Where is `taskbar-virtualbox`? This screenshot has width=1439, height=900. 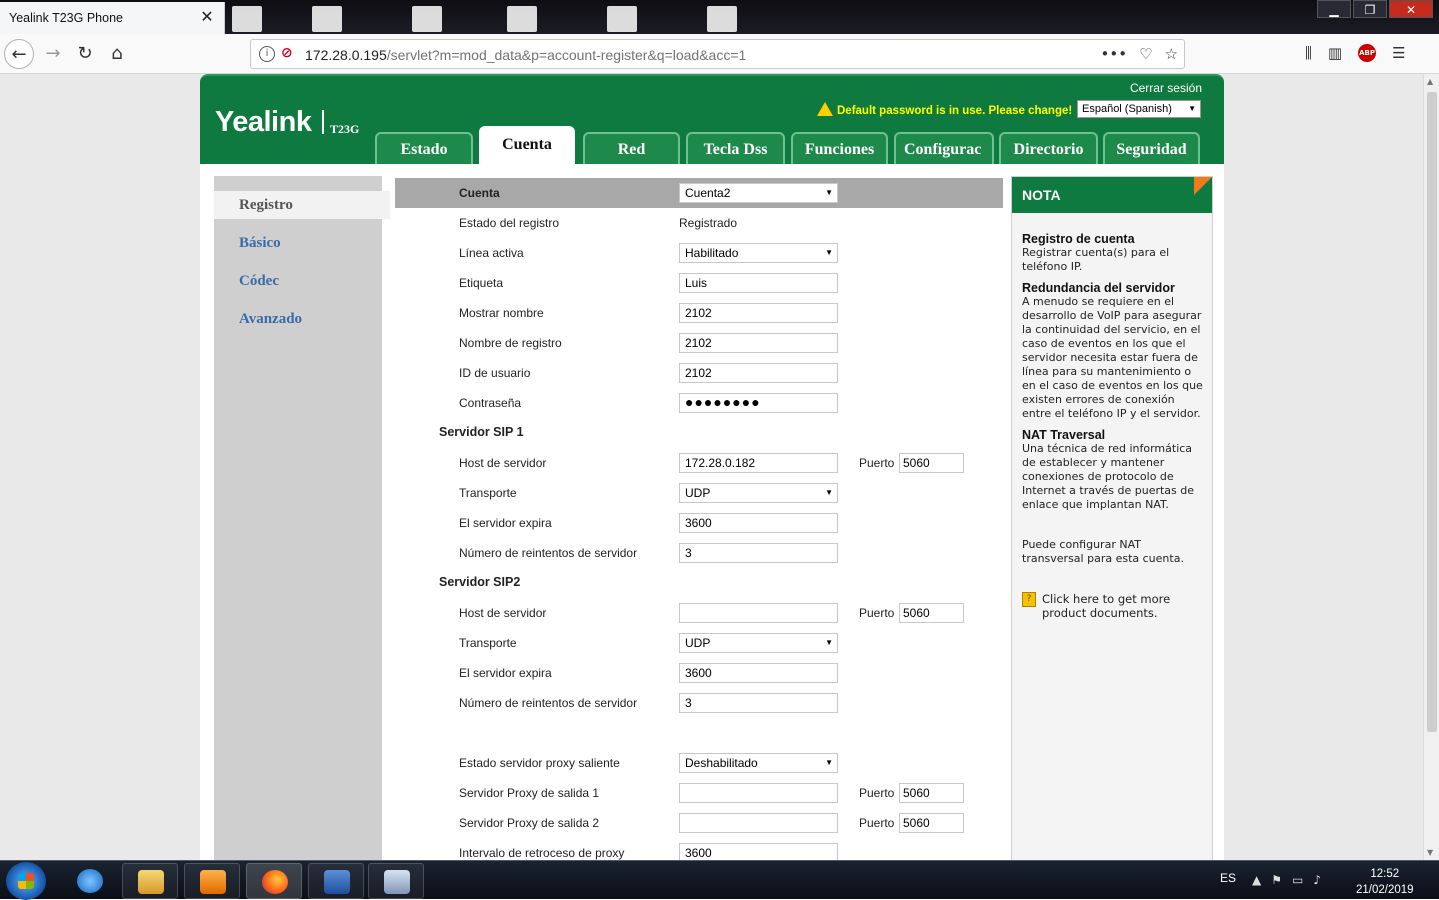 taskbar-virtualbox is located at coordinates (396, 881).